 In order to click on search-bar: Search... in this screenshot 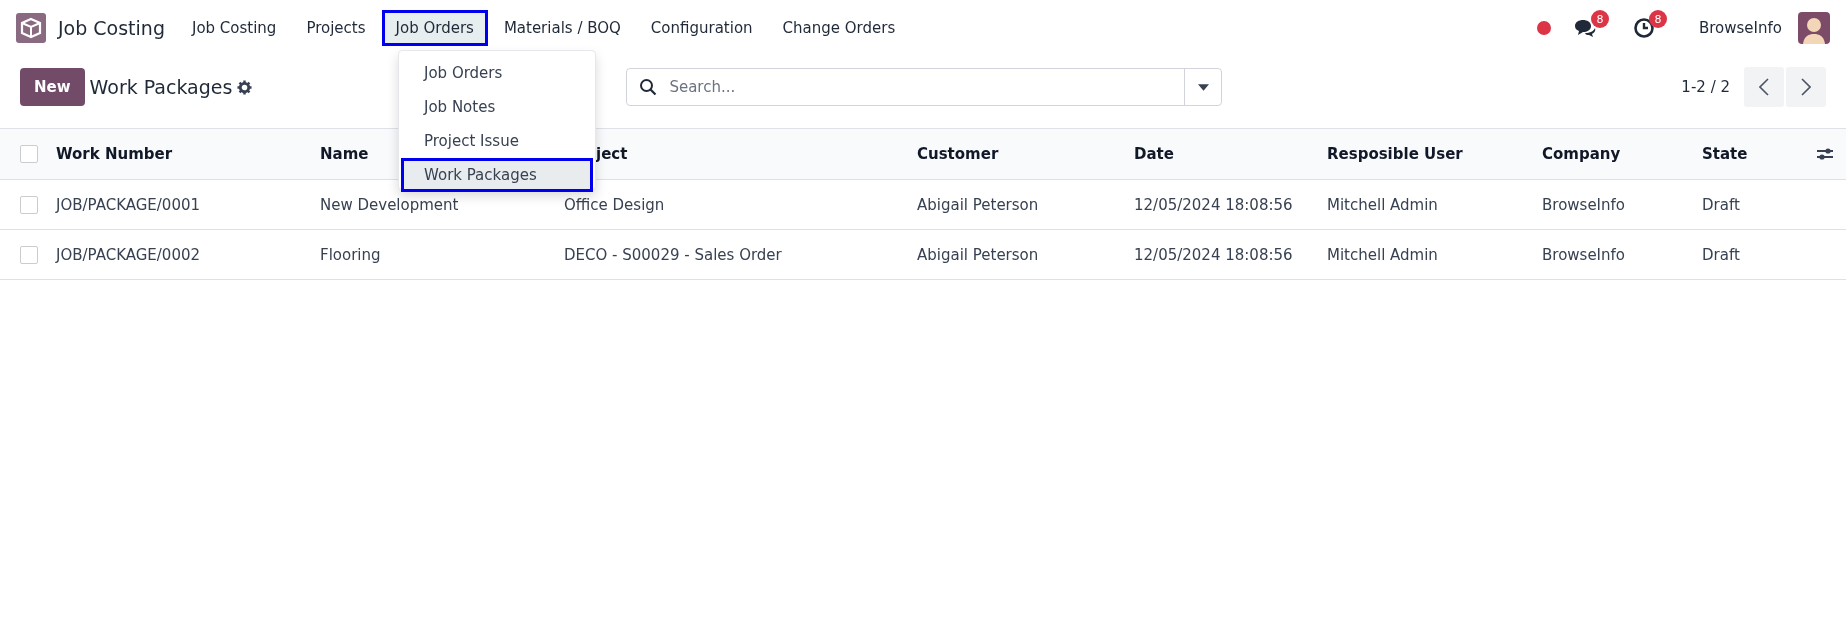, I will do `click(924, 87)`.